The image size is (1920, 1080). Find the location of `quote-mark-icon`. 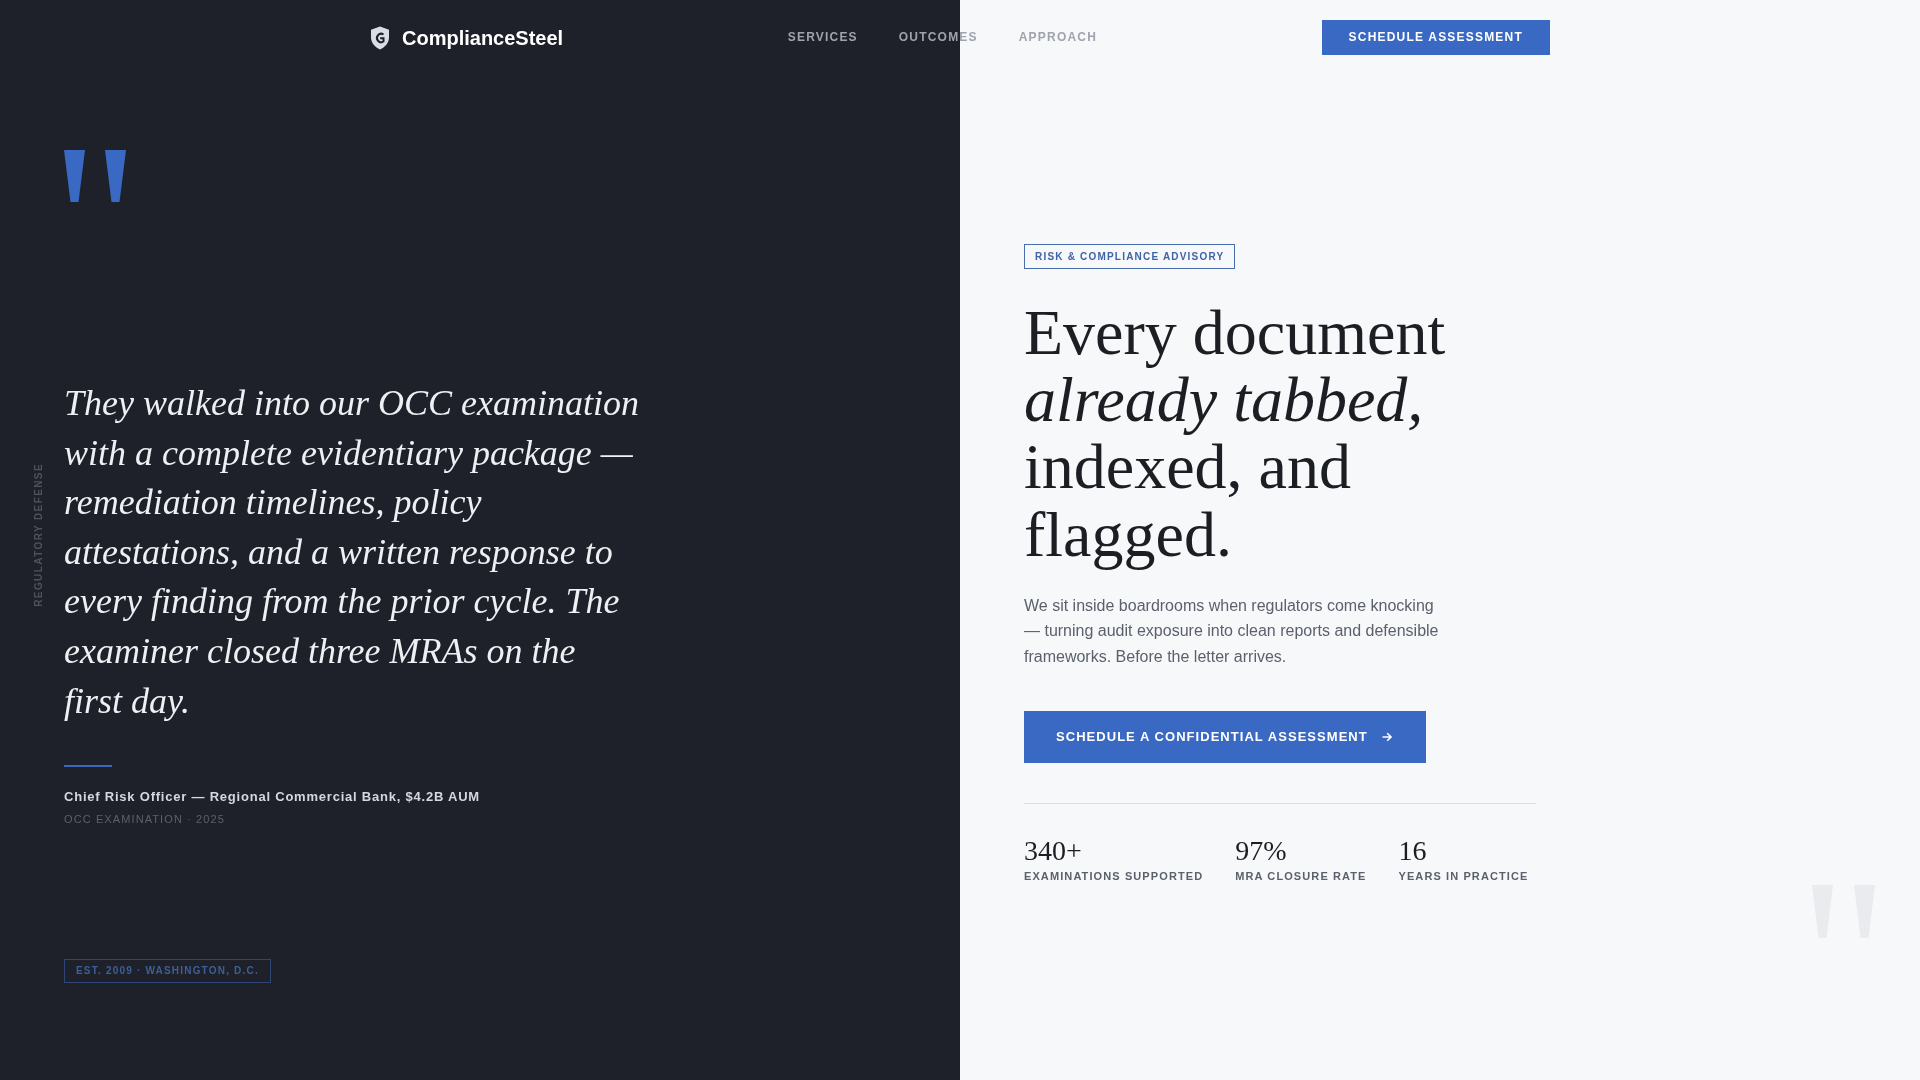

quote-mark-icon is located at coordinates (95, 176).